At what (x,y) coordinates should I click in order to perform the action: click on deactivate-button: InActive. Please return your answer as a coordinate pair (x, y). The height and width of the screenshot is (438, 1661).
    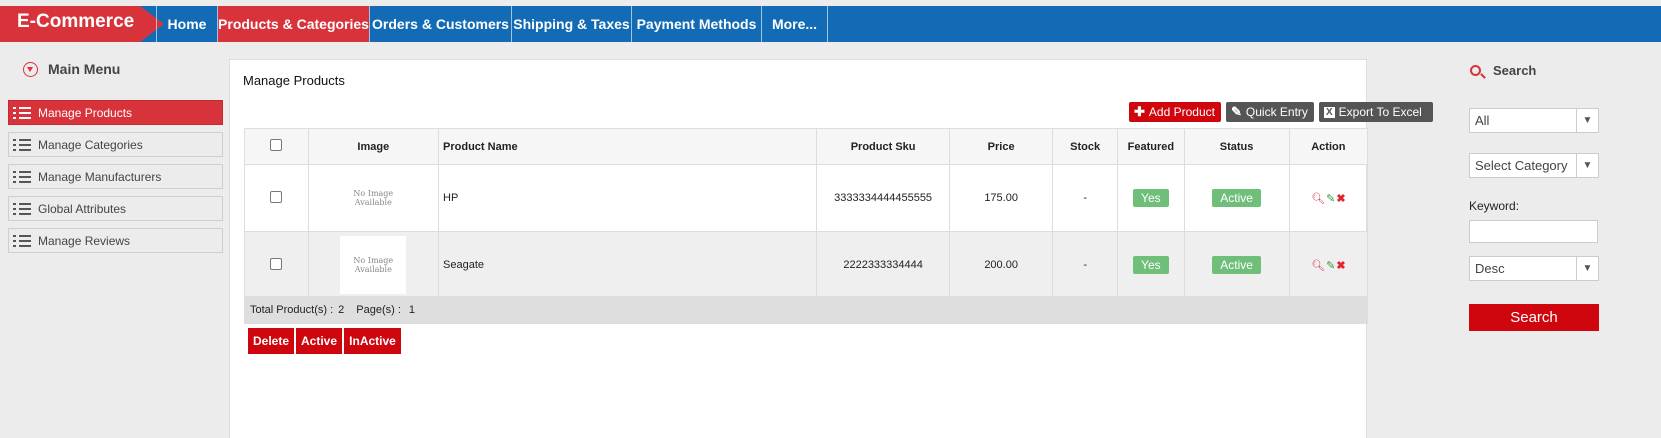
    Looking at the image, I should click on (372, 341).